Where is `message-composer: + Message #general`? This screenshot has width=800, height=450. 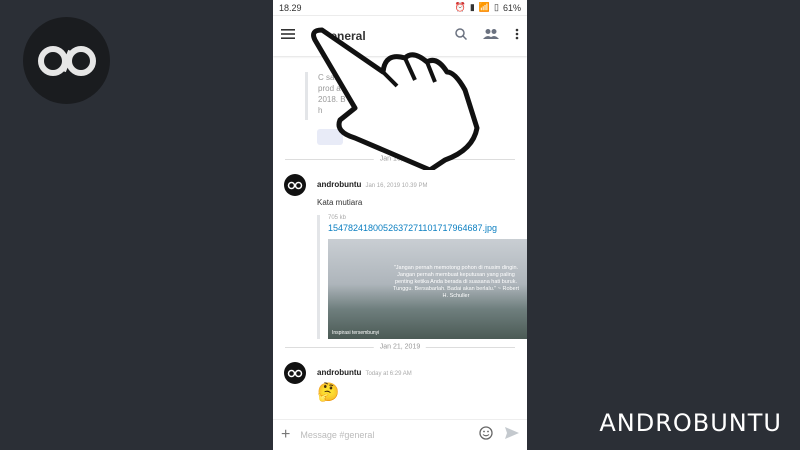
message-composer: + Message #general is located at coordinates (400, 434).